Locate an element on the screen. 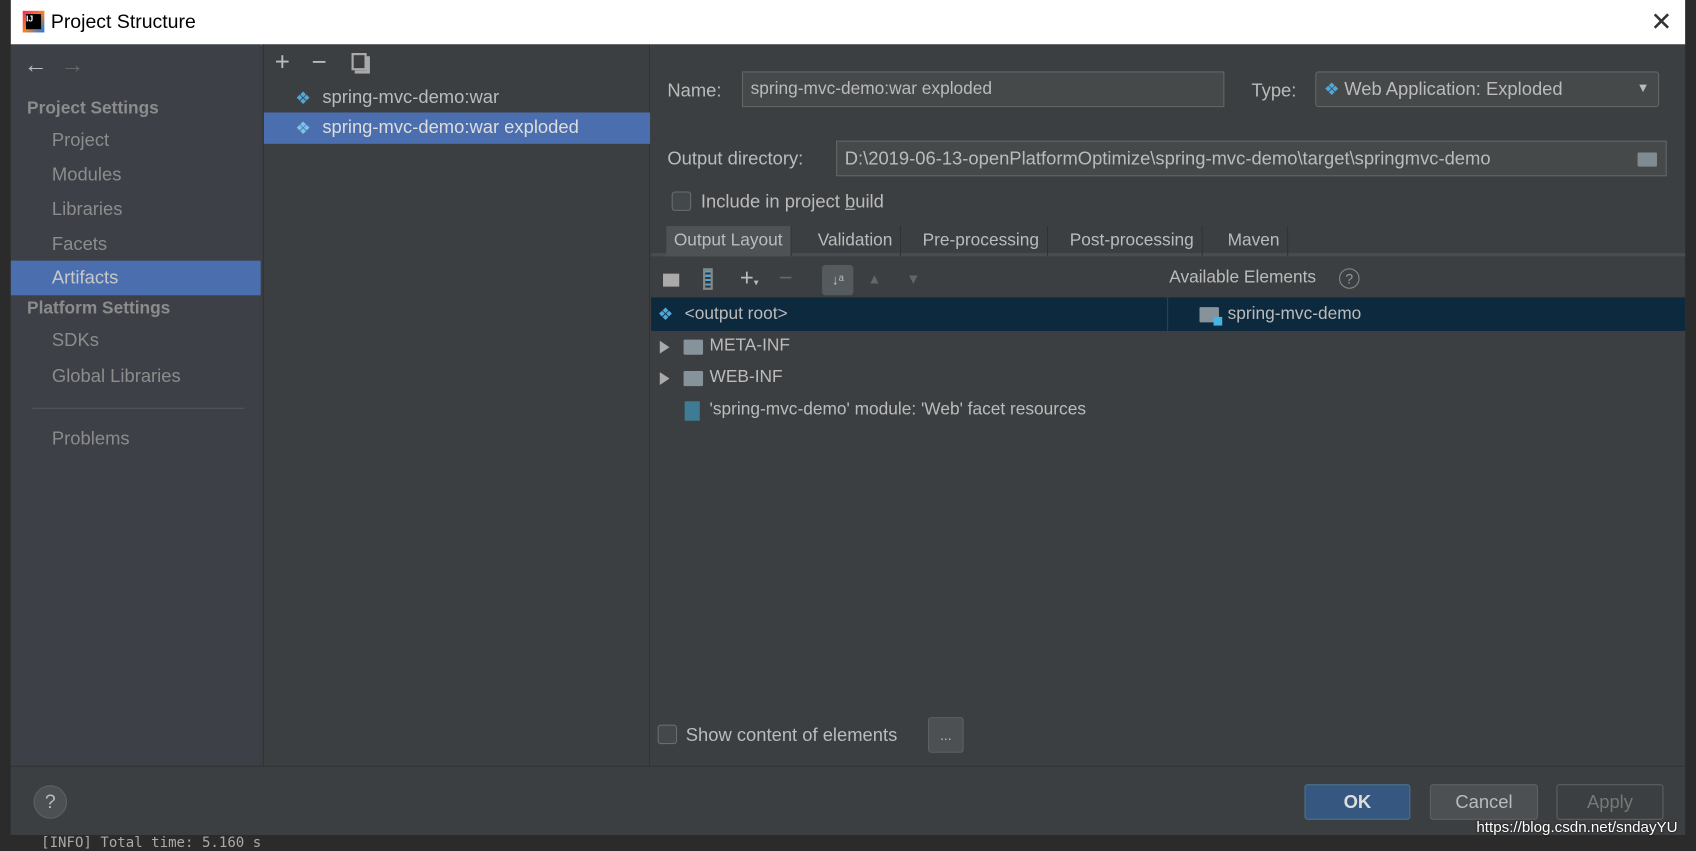  window-title: Project Structure is located at coordinates (123, 21).